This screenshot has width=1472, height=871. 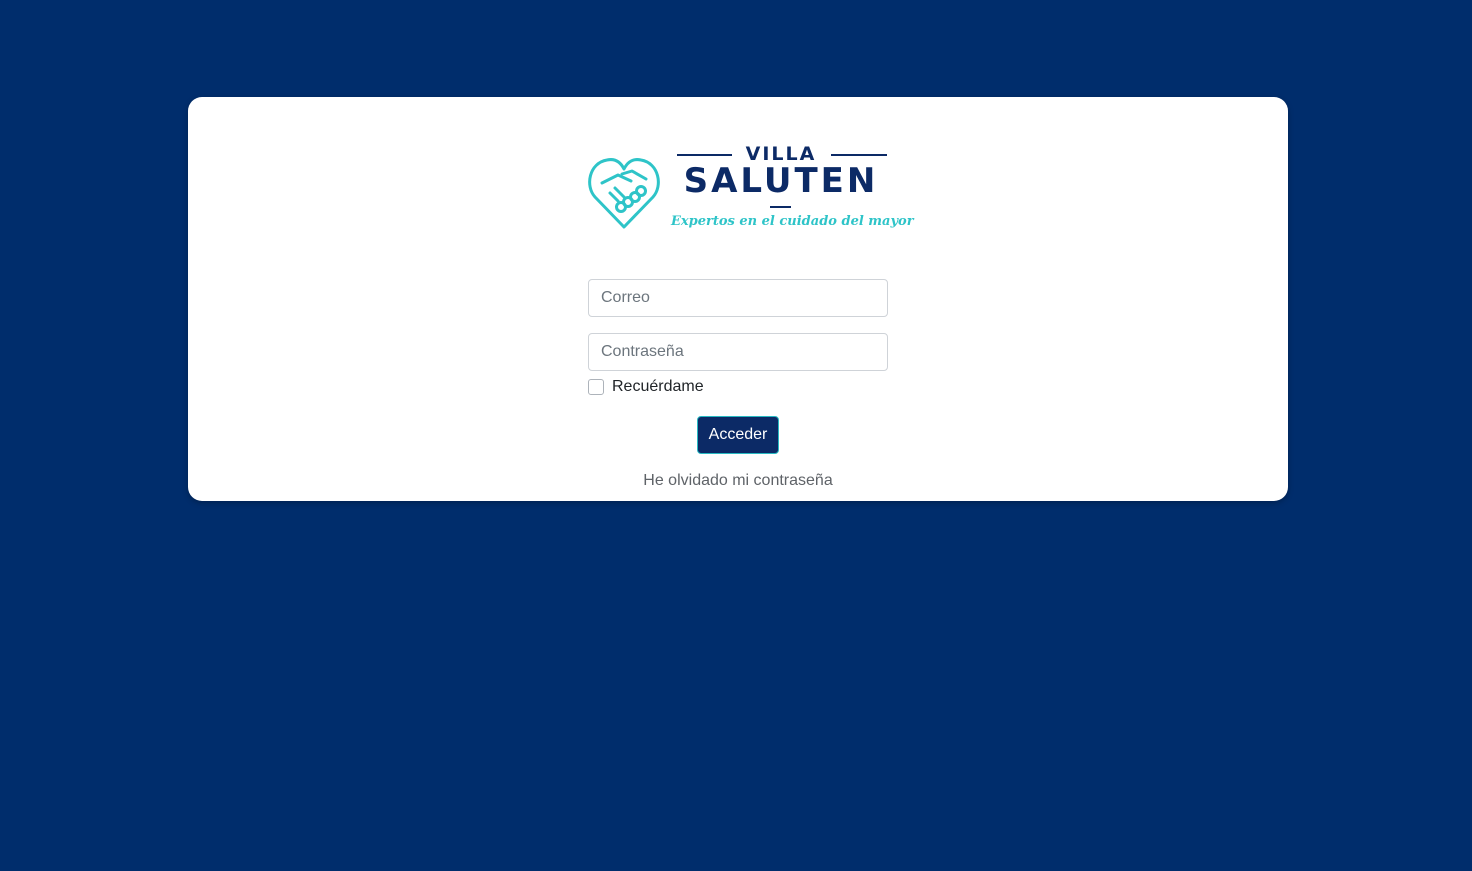 I want to click on password-field, so click(x=738, y=352).